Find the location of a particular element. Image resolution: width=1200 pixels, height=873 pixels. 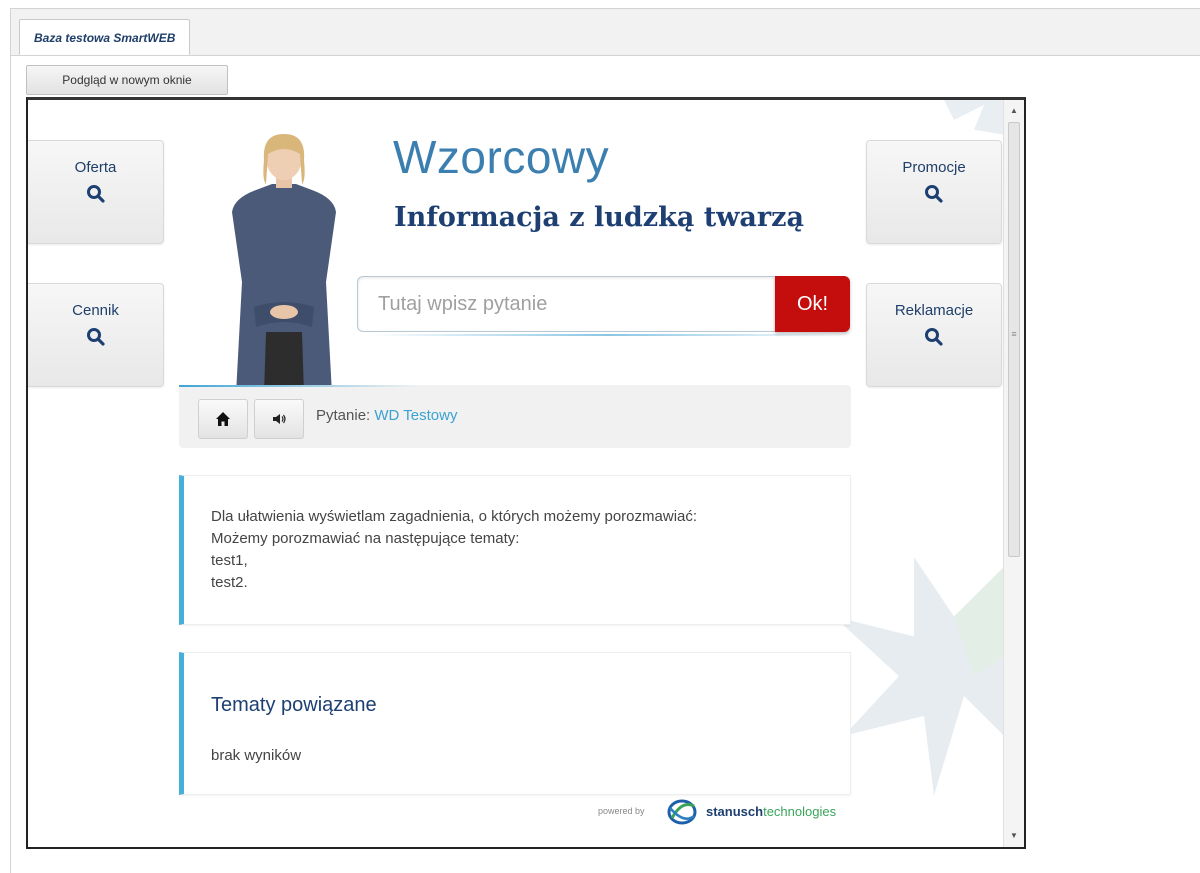

ok-button: Ok! is located at coordinates (812, 304).